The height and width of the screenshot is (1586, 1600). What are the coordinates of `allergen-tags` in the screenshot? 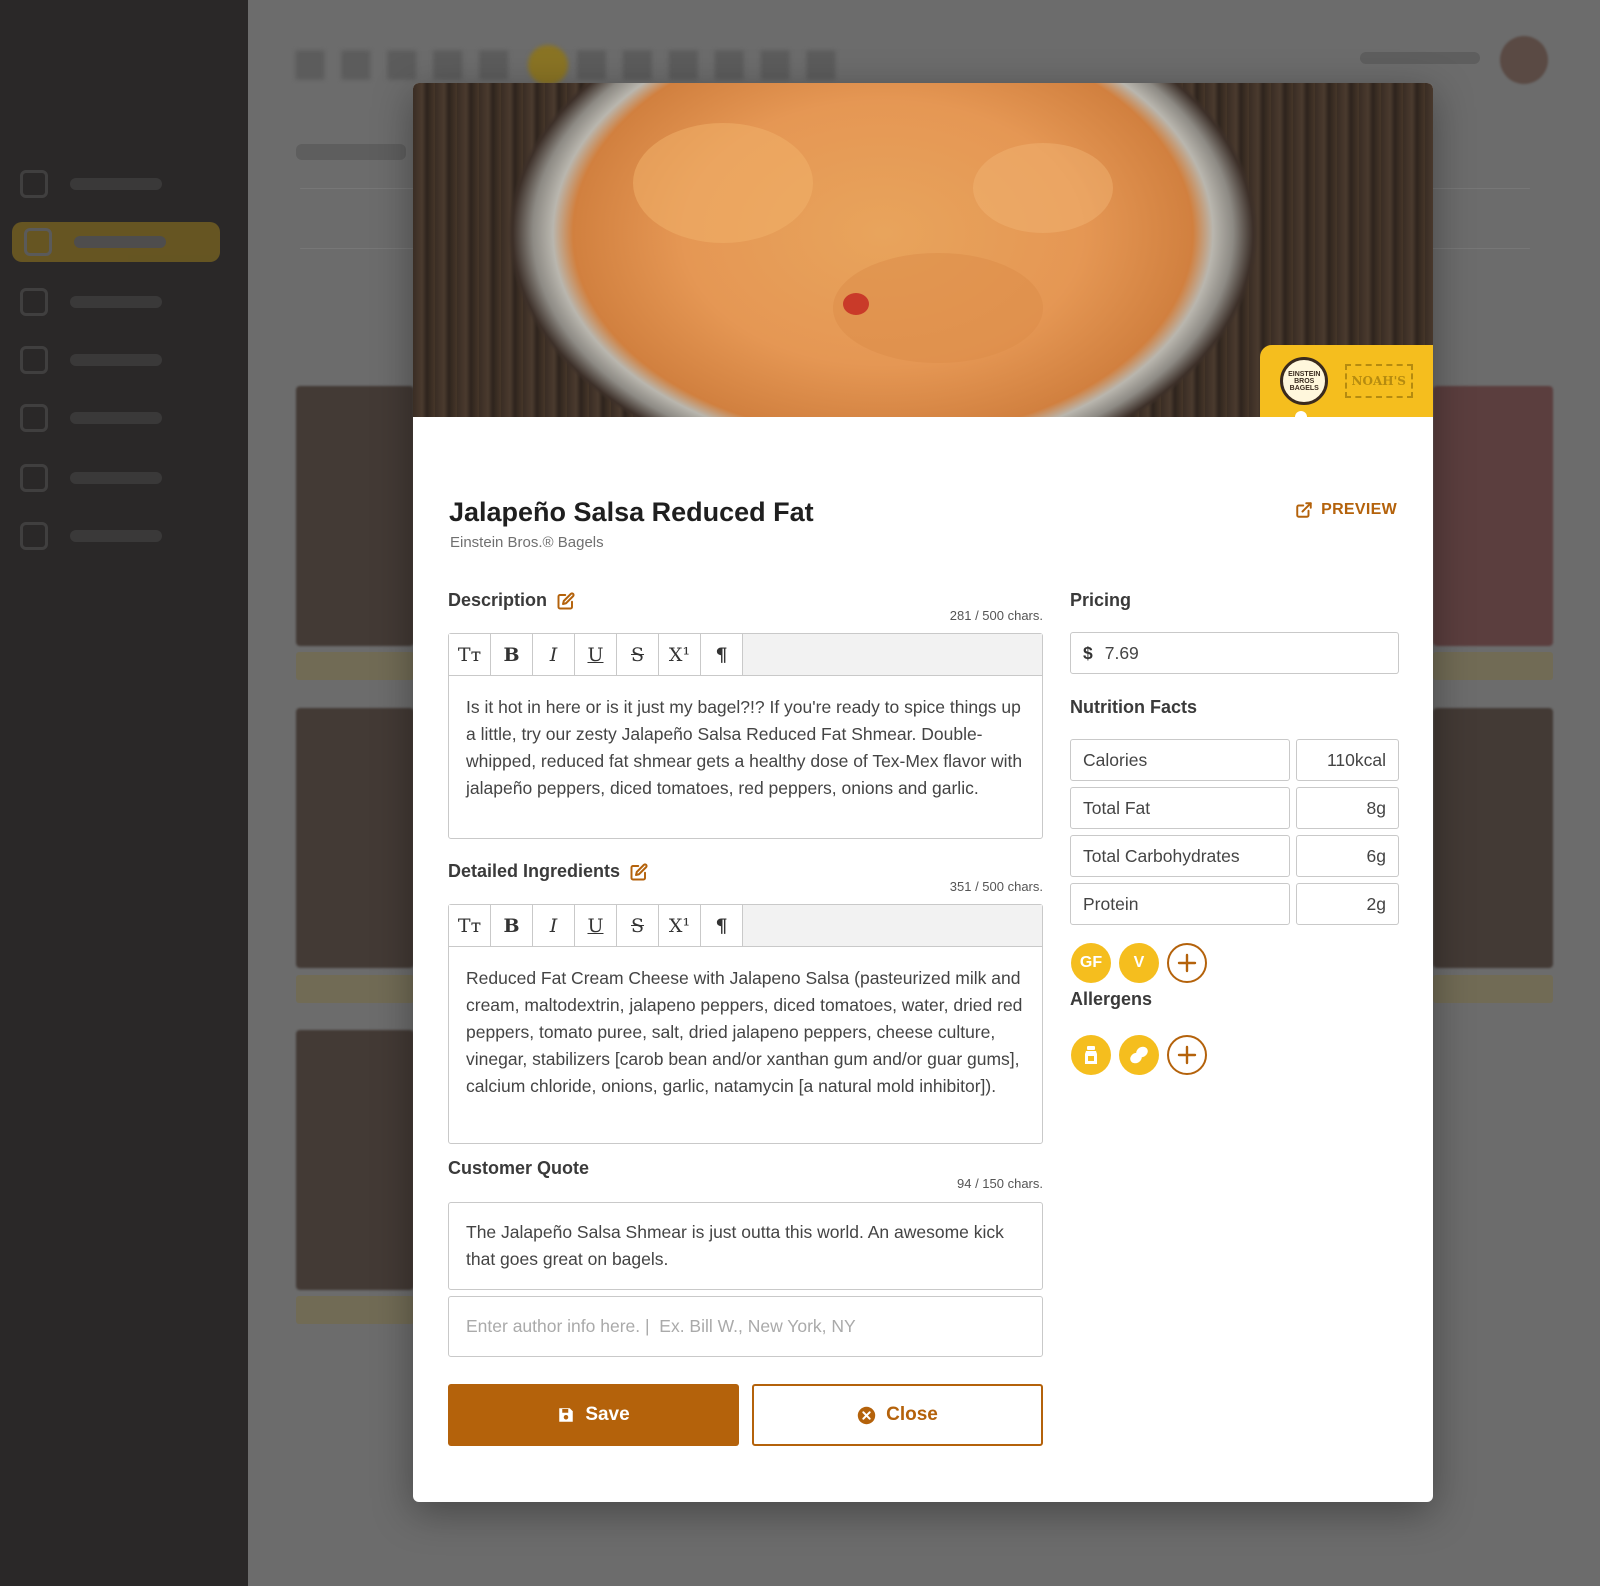 It's located at (1139, 1055).